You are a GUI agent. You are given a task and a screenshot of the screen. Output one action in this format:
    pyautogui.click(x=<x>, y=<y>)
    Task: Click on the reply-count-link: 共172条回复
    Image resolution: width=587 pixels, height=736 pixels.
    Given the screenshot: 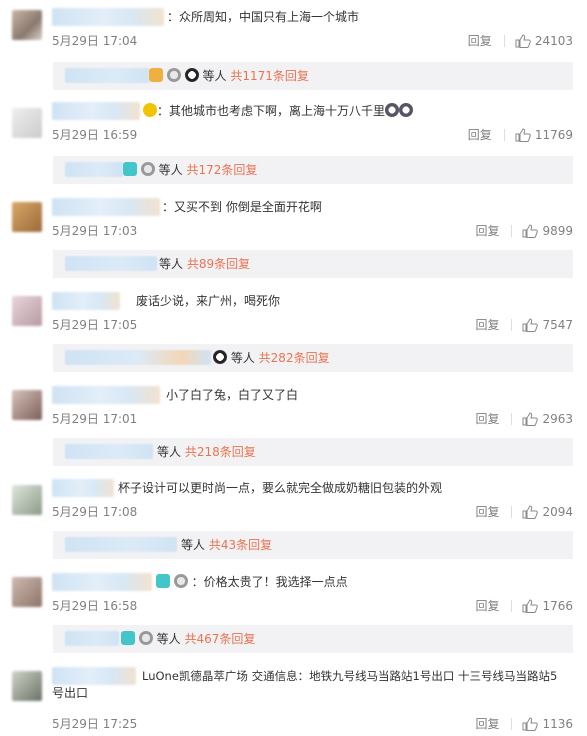 What is the action you would take?
    pyautogui.click(x=222, y=170)
    